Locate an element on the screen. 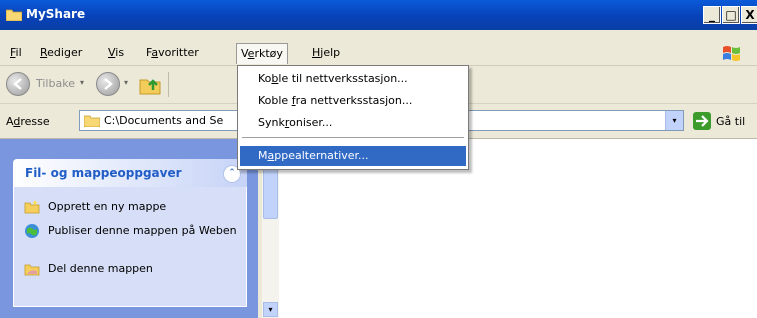 The width and height of the screenshot is (757, 318). menu-label-post: ediger is located at coordinates (65, 52).